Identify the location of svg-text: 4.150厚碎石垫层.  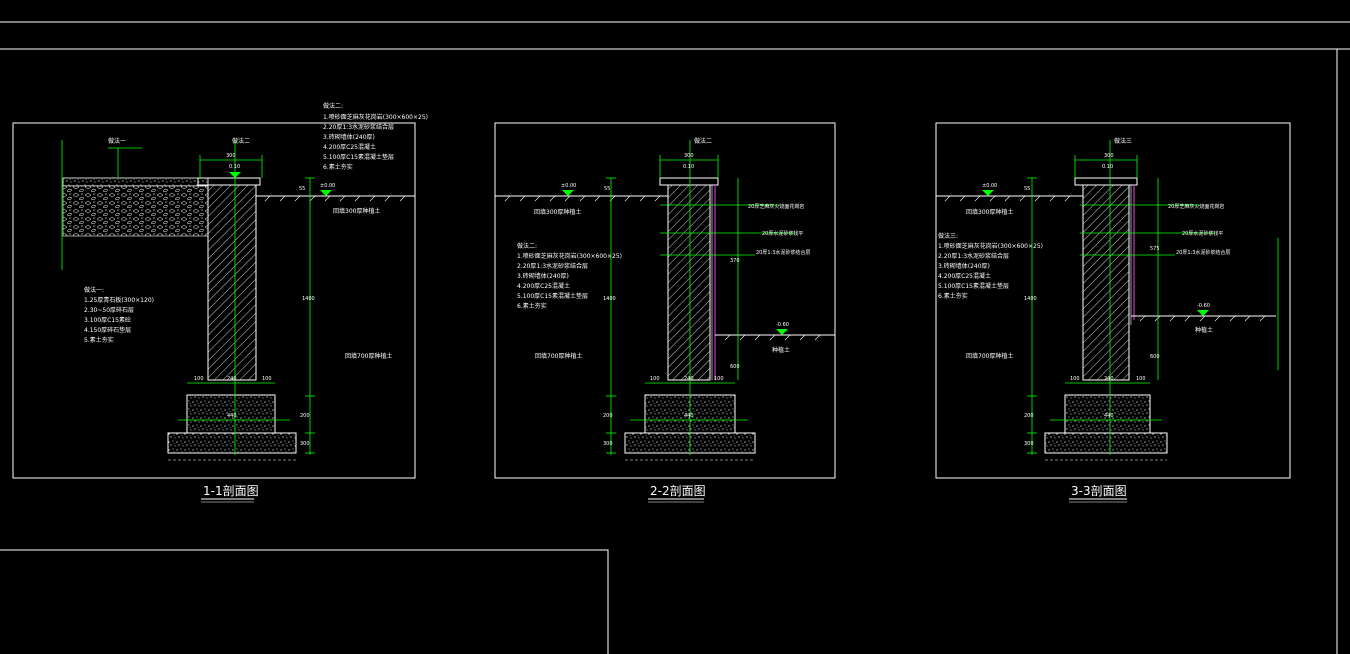
(107, 330).